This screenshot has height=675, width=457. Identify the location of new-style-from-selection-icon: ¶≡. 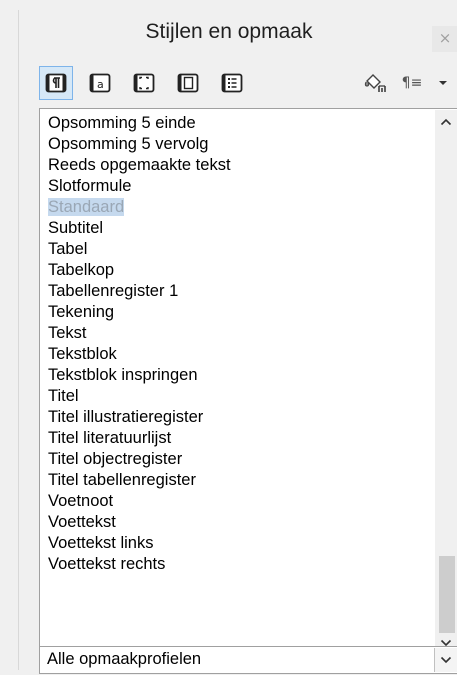
(412, 83).